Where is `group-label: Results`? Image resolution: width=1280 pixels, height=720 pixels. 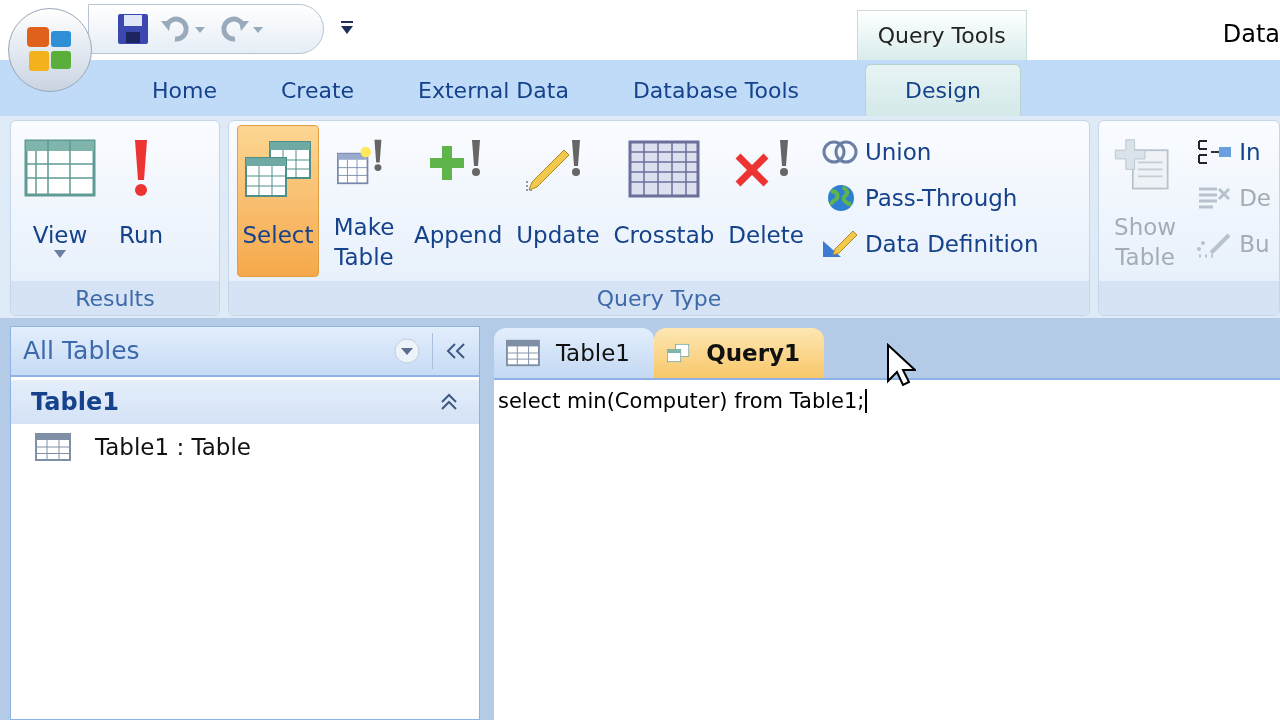
group-label: Results is located at coordinates (115, 298).